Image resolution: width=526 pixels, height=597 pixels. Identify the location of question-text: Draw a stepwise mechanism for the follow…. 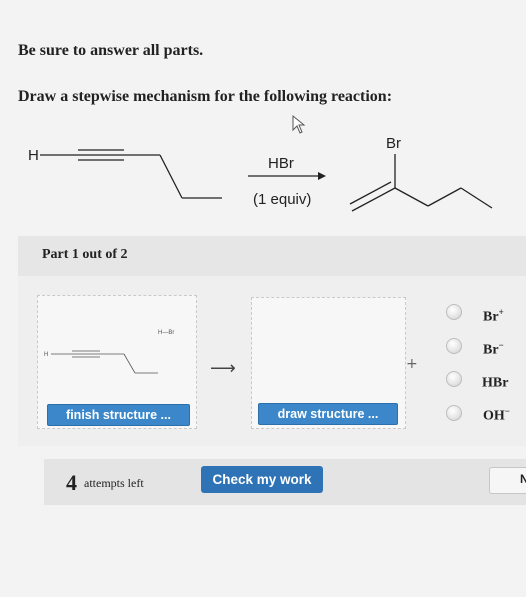
(205, 96).